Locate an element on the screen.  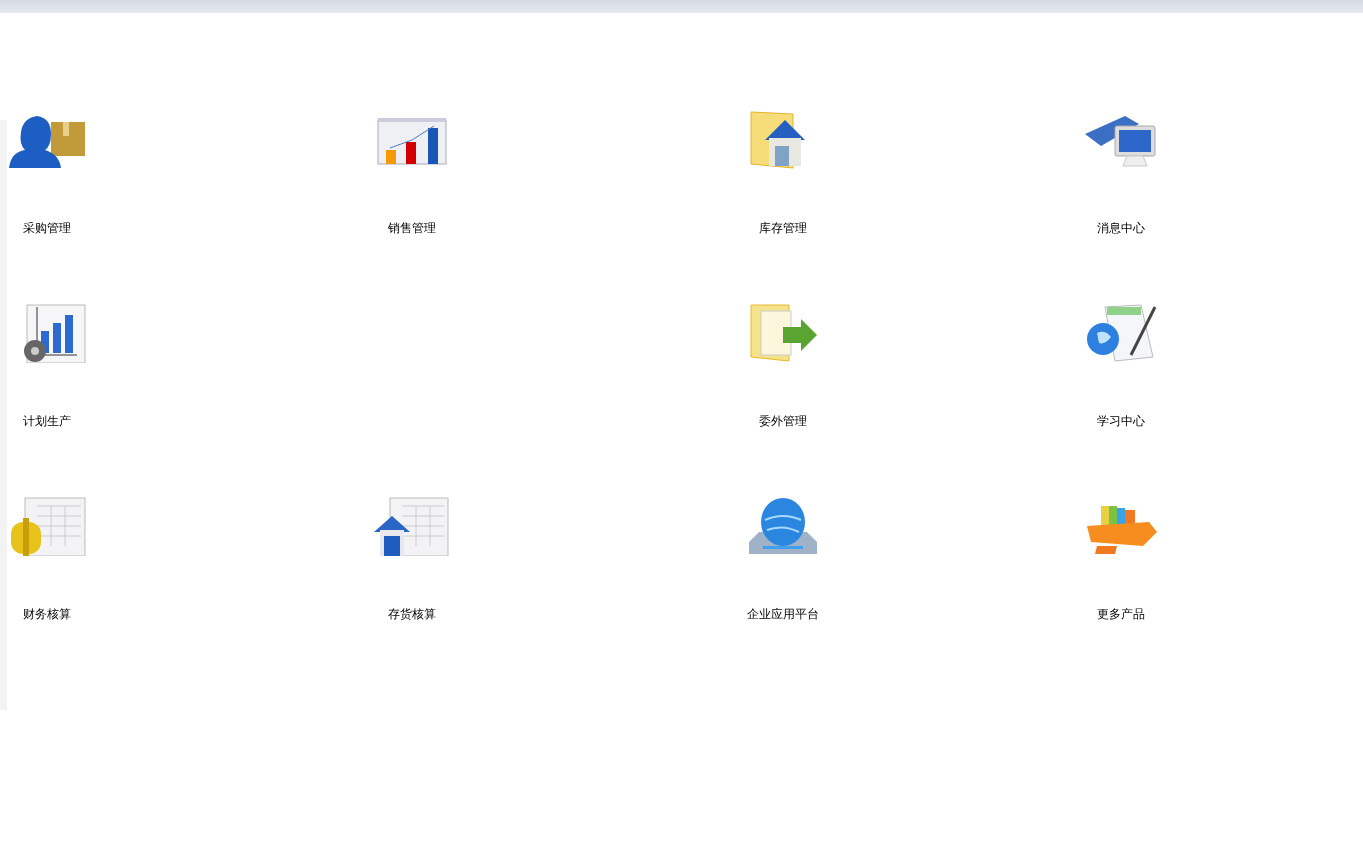
module-label: 计划生产 is located at coordinates (47, 421).